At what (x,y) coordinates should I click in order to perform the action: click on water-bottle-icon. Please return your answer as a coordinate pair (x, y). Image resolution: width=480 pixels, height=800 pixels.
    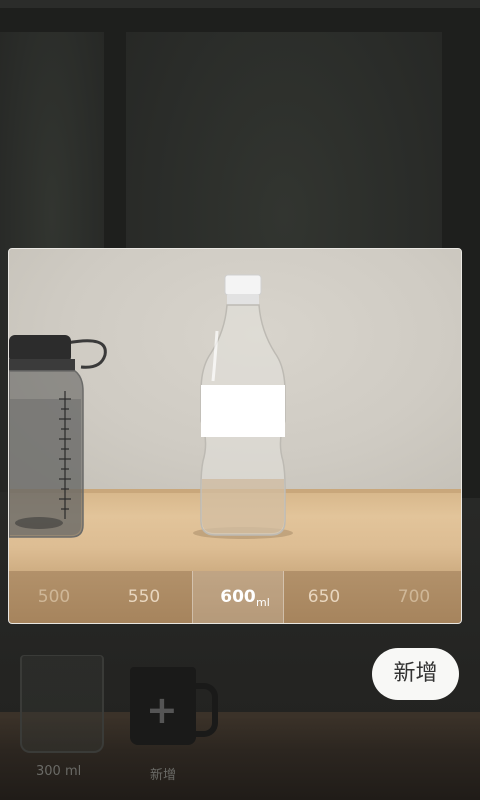
    Looking at the image, I should click on (244, 406).